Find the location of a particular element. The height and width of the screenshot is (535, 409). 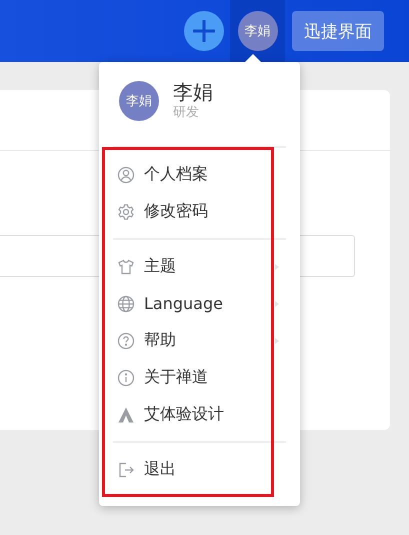

menu-item: 主题 is located at coordinates (199, 266).